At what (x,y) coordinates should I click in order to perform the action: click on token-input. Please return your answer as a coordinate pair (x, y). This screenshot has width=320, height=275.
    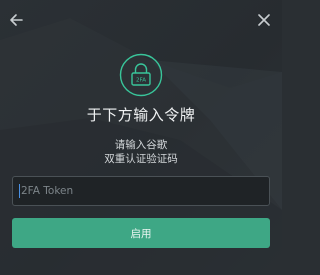
    Looking at the image, I should click on (141, 191).